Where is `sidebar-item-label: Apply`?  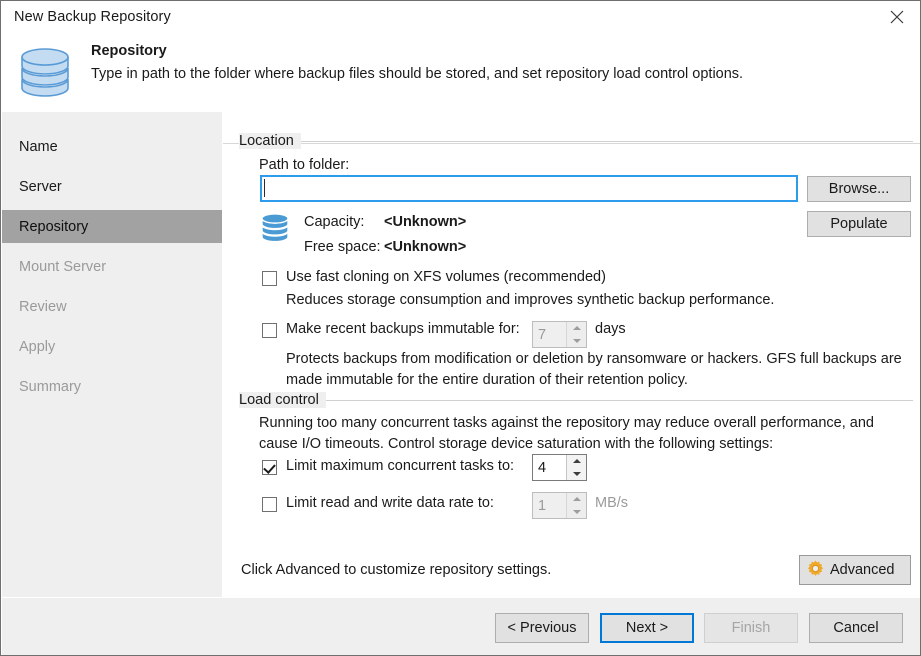 sidebar-item-label: Apply is located at coordinates (37, 346).